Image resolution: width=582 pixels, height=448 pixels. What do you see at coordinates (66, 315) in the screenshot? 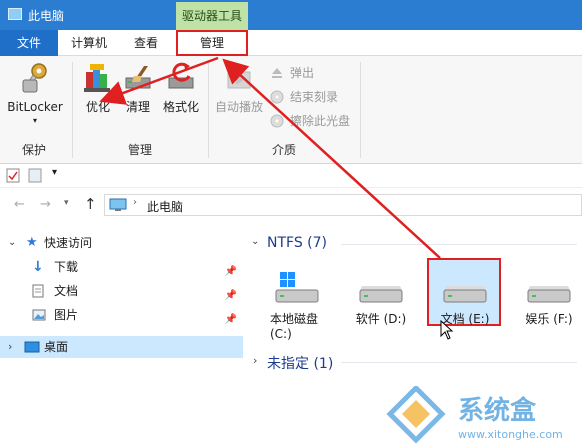
I see `nav-pictures-label: 图片` at bounding box center [66, 315].